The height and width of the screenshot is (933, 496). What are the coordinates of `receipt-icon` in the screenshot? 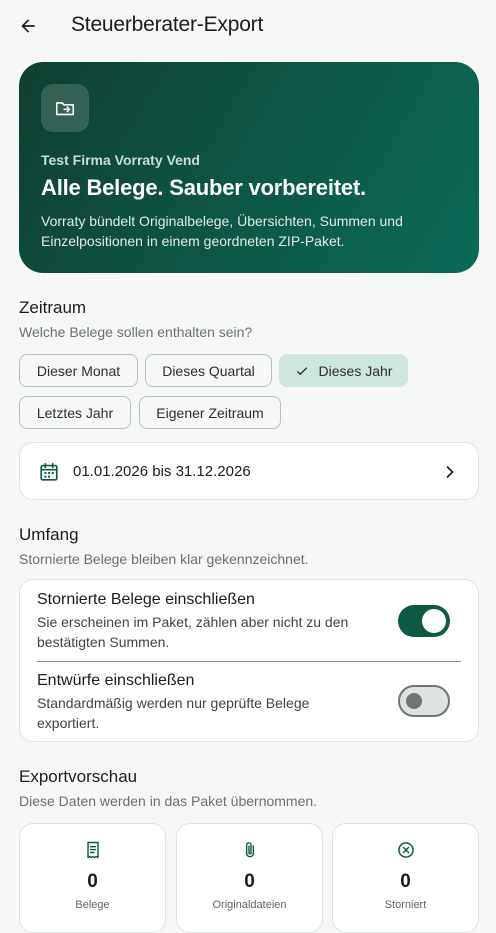 It's located at (92, 850).